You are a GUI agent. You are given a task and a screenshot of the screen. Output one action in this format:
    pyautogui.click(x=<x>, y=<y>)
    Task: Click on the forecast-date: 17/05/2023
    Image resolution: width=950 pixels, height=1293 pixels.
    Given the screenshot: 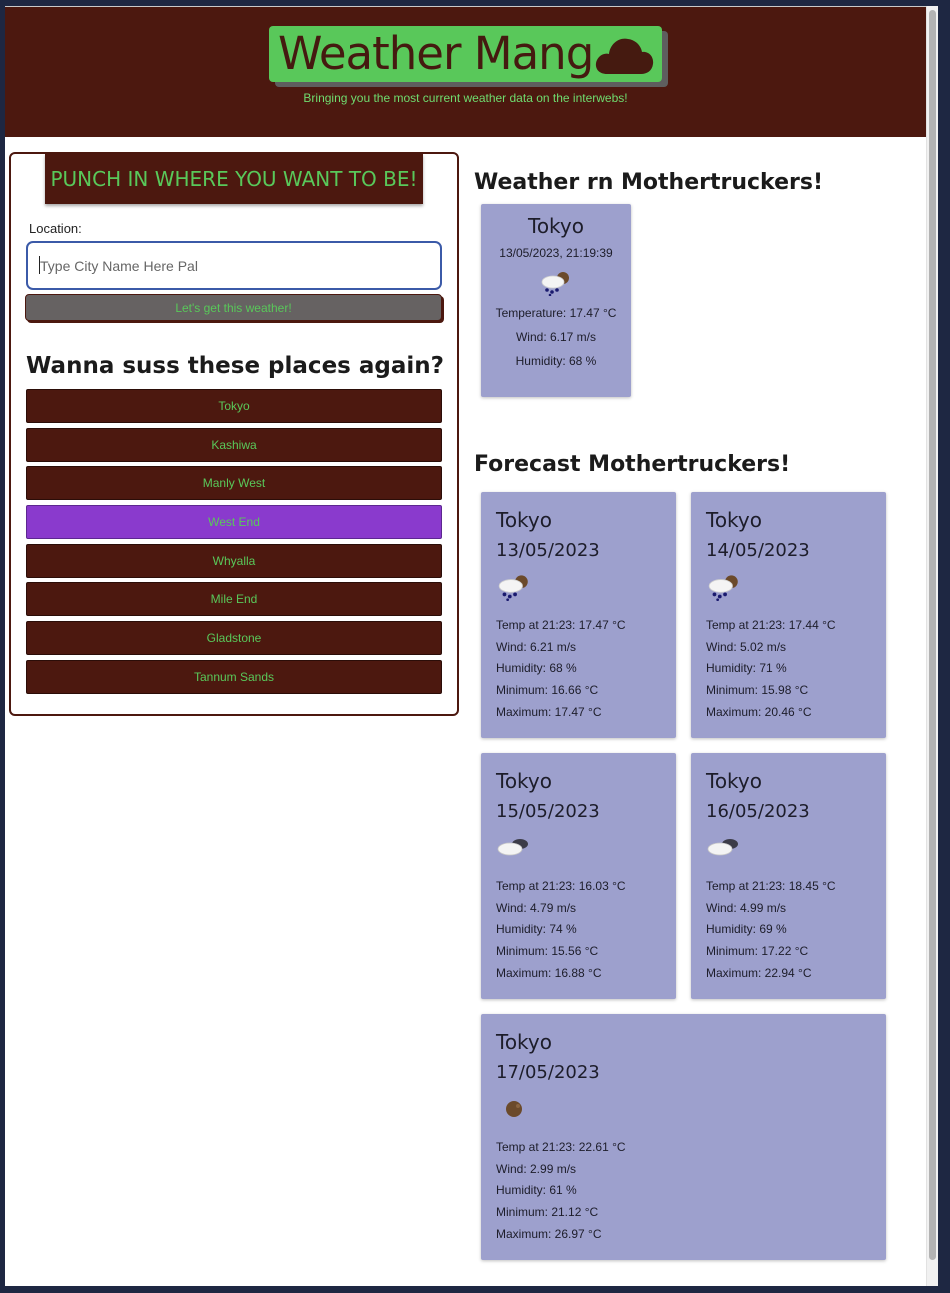 What is the action you would take?
    pyautogui.click(x=548, y=1072)
    